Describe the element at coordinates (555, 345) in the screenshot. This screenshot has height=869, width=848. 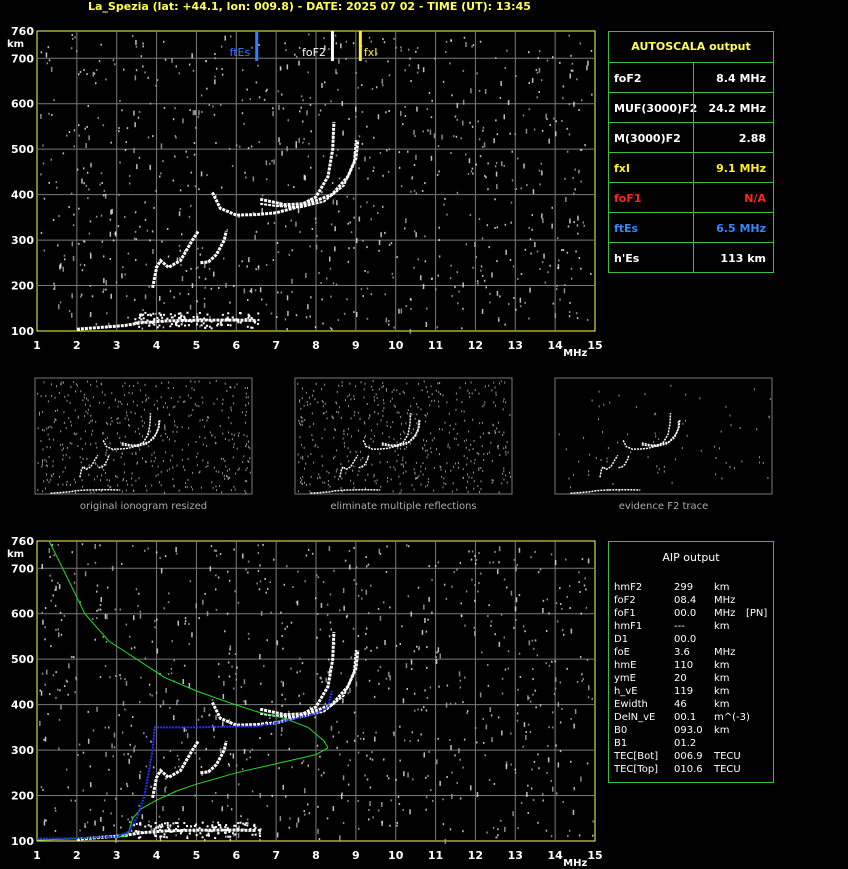
I see `x-tick-label: 14` at that location.